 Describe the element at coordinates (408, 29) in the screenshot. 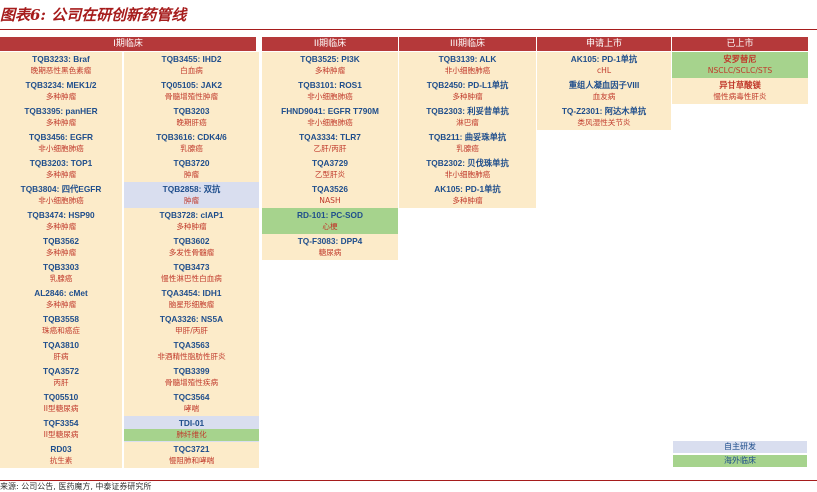

I see `title-divider` at that location.